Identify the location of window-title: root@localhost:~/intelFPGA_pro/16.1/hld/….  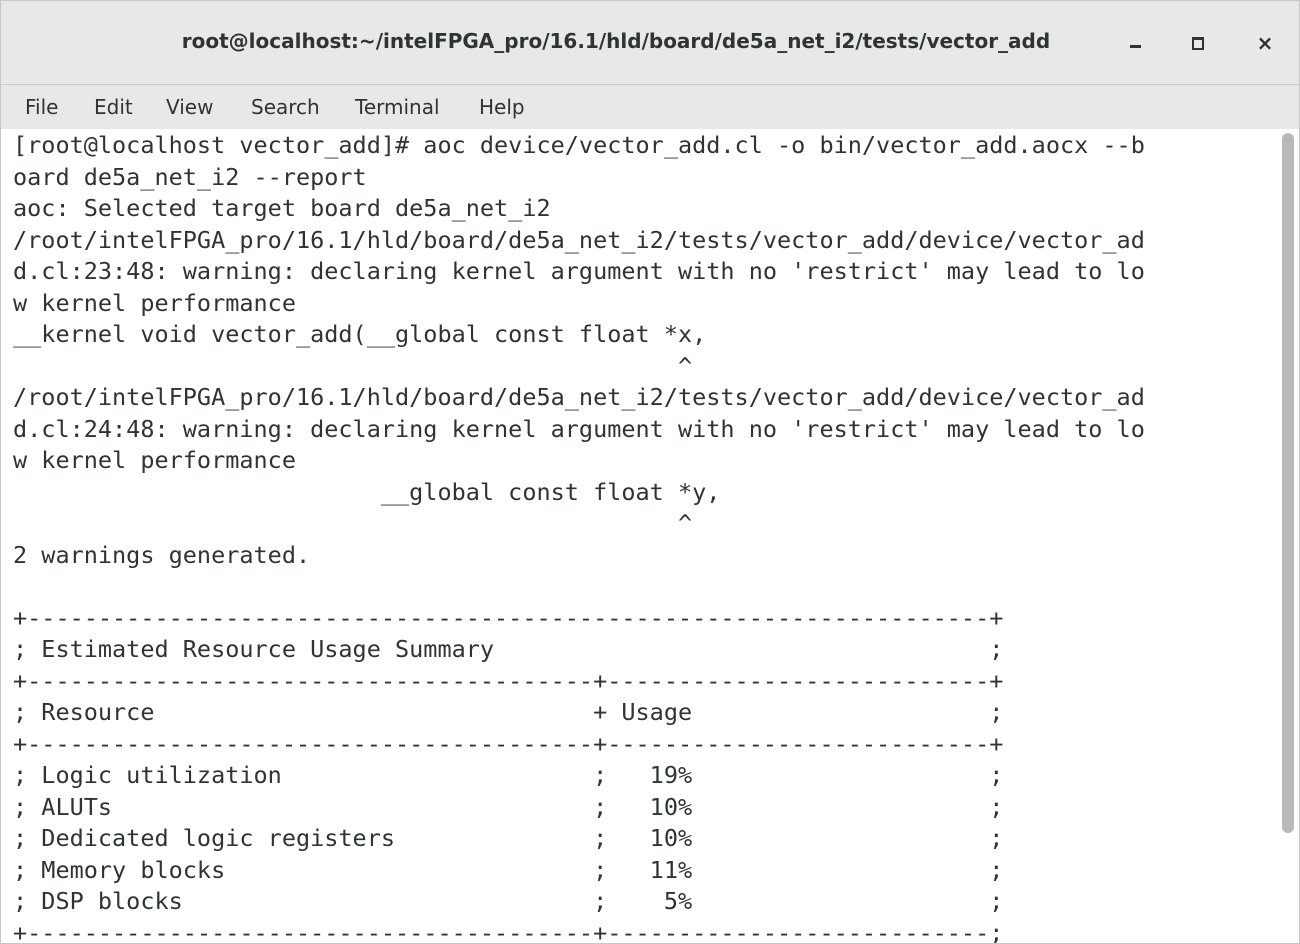
(616, 41).